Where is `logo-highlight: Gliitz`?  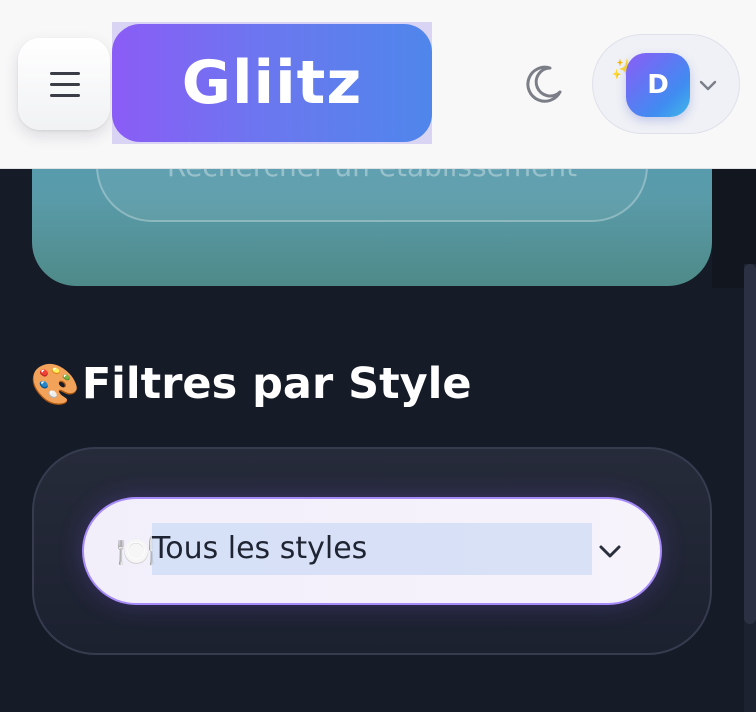
logo-highlight: Gliitz is located at coordinates (272, 83).